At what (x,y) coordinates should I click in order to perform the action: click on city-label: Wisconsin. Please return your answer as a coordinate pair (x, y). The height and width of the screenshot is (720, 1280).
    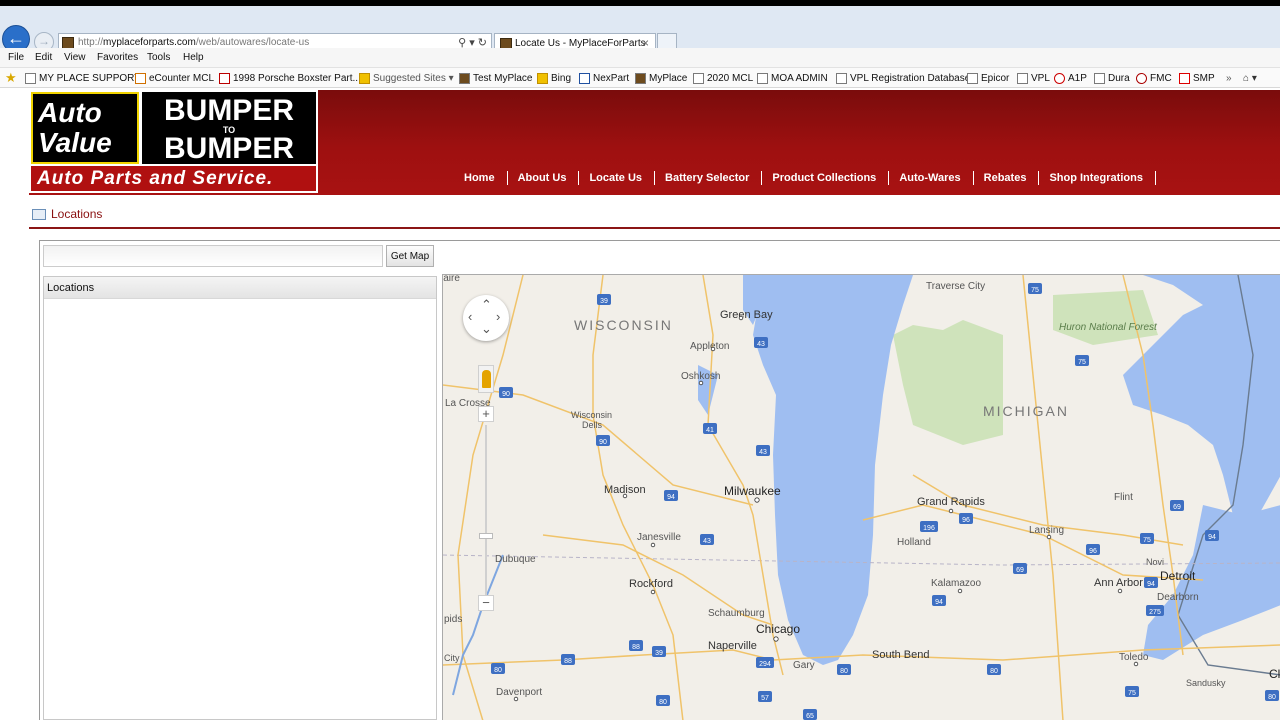
    Looking at the image, I should click on (591, 415).